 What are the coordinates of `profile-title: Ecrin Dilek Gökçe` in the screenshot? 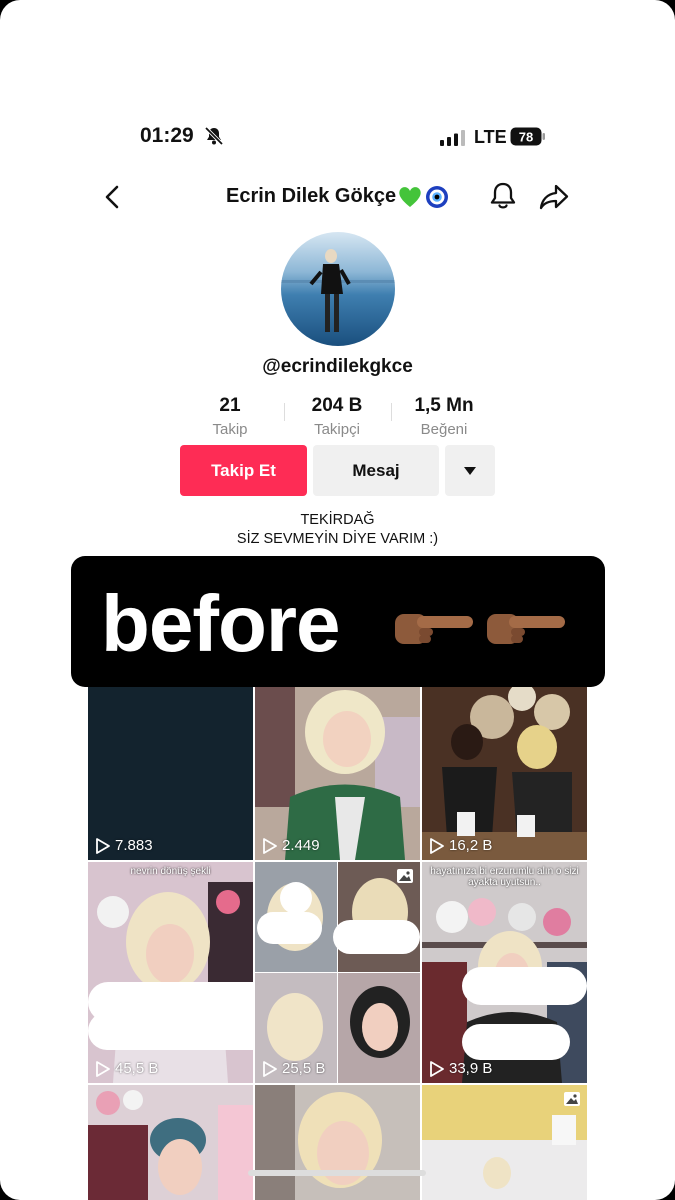 It's located at (311, 196).